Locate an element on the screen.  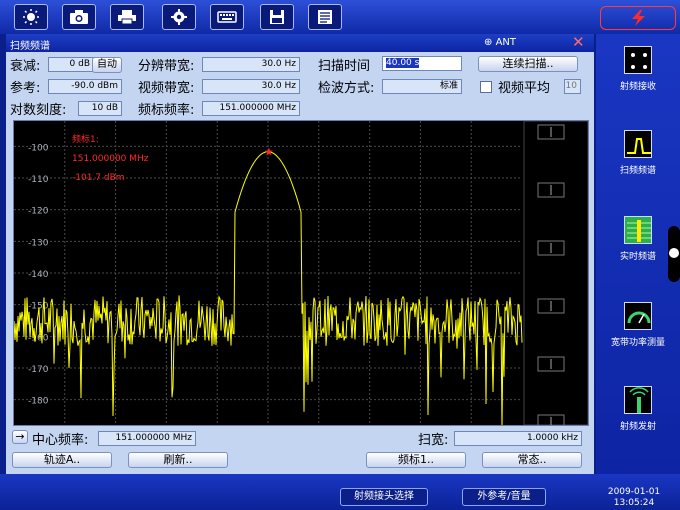
span-label: 扫宽: is located at coordinates (433, 440).